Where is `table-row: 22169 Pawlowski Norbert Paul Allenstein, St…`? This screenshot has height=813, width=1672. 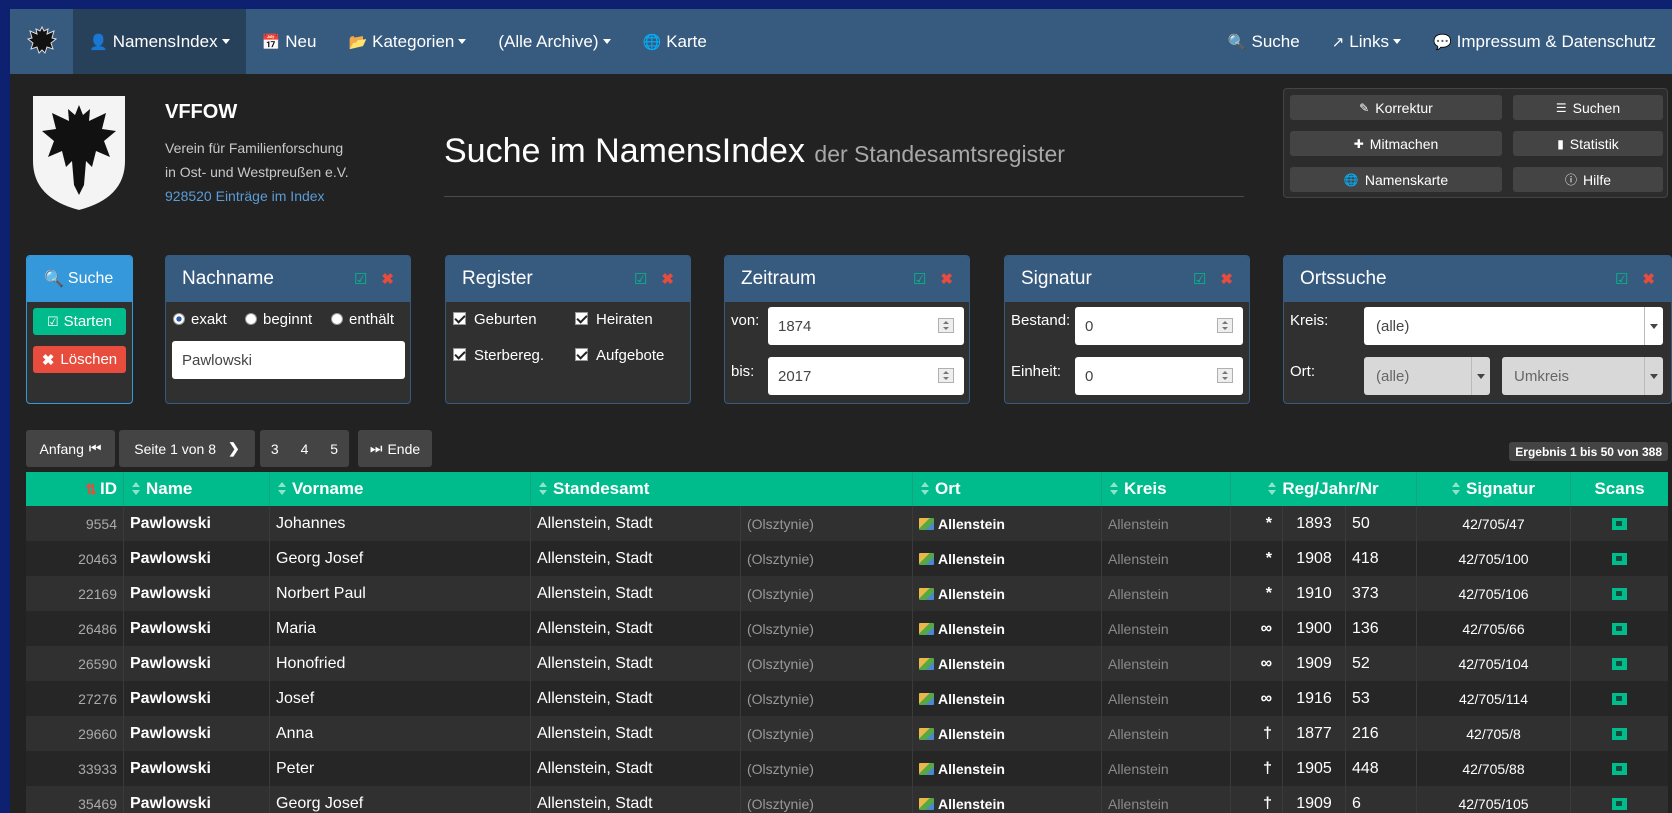 table-row: 22169 Pawlowski Norbert Paul Allenstein, St… is located at coordinates (847, 593).